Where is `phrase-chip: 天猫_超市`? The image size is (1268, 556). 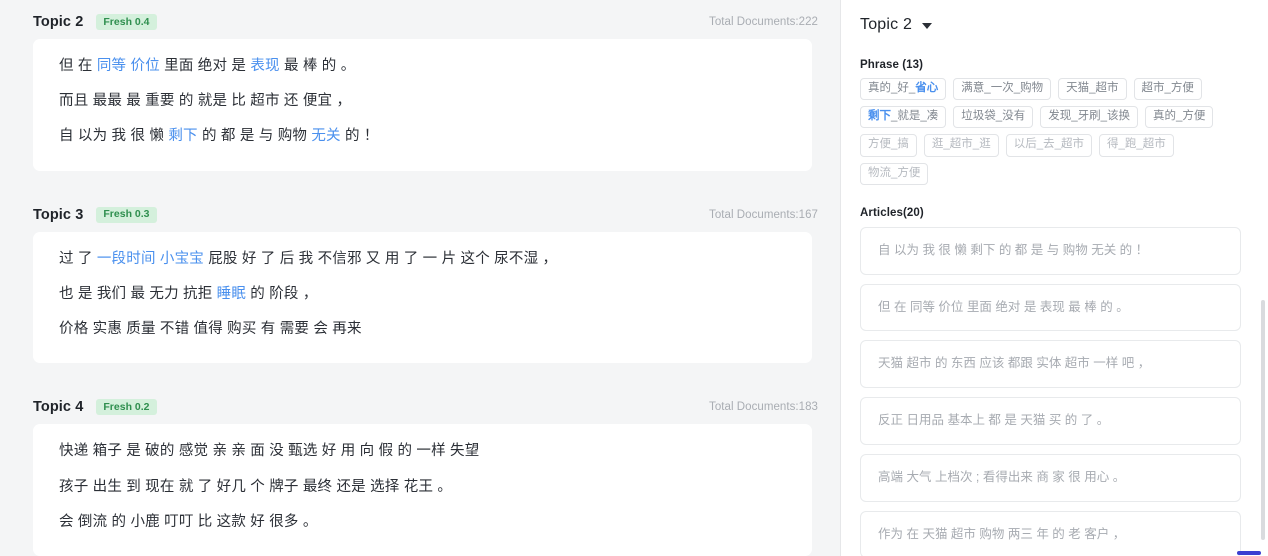
phrase-chip: 天猫_超市 is located at coordinates (1092, 89).